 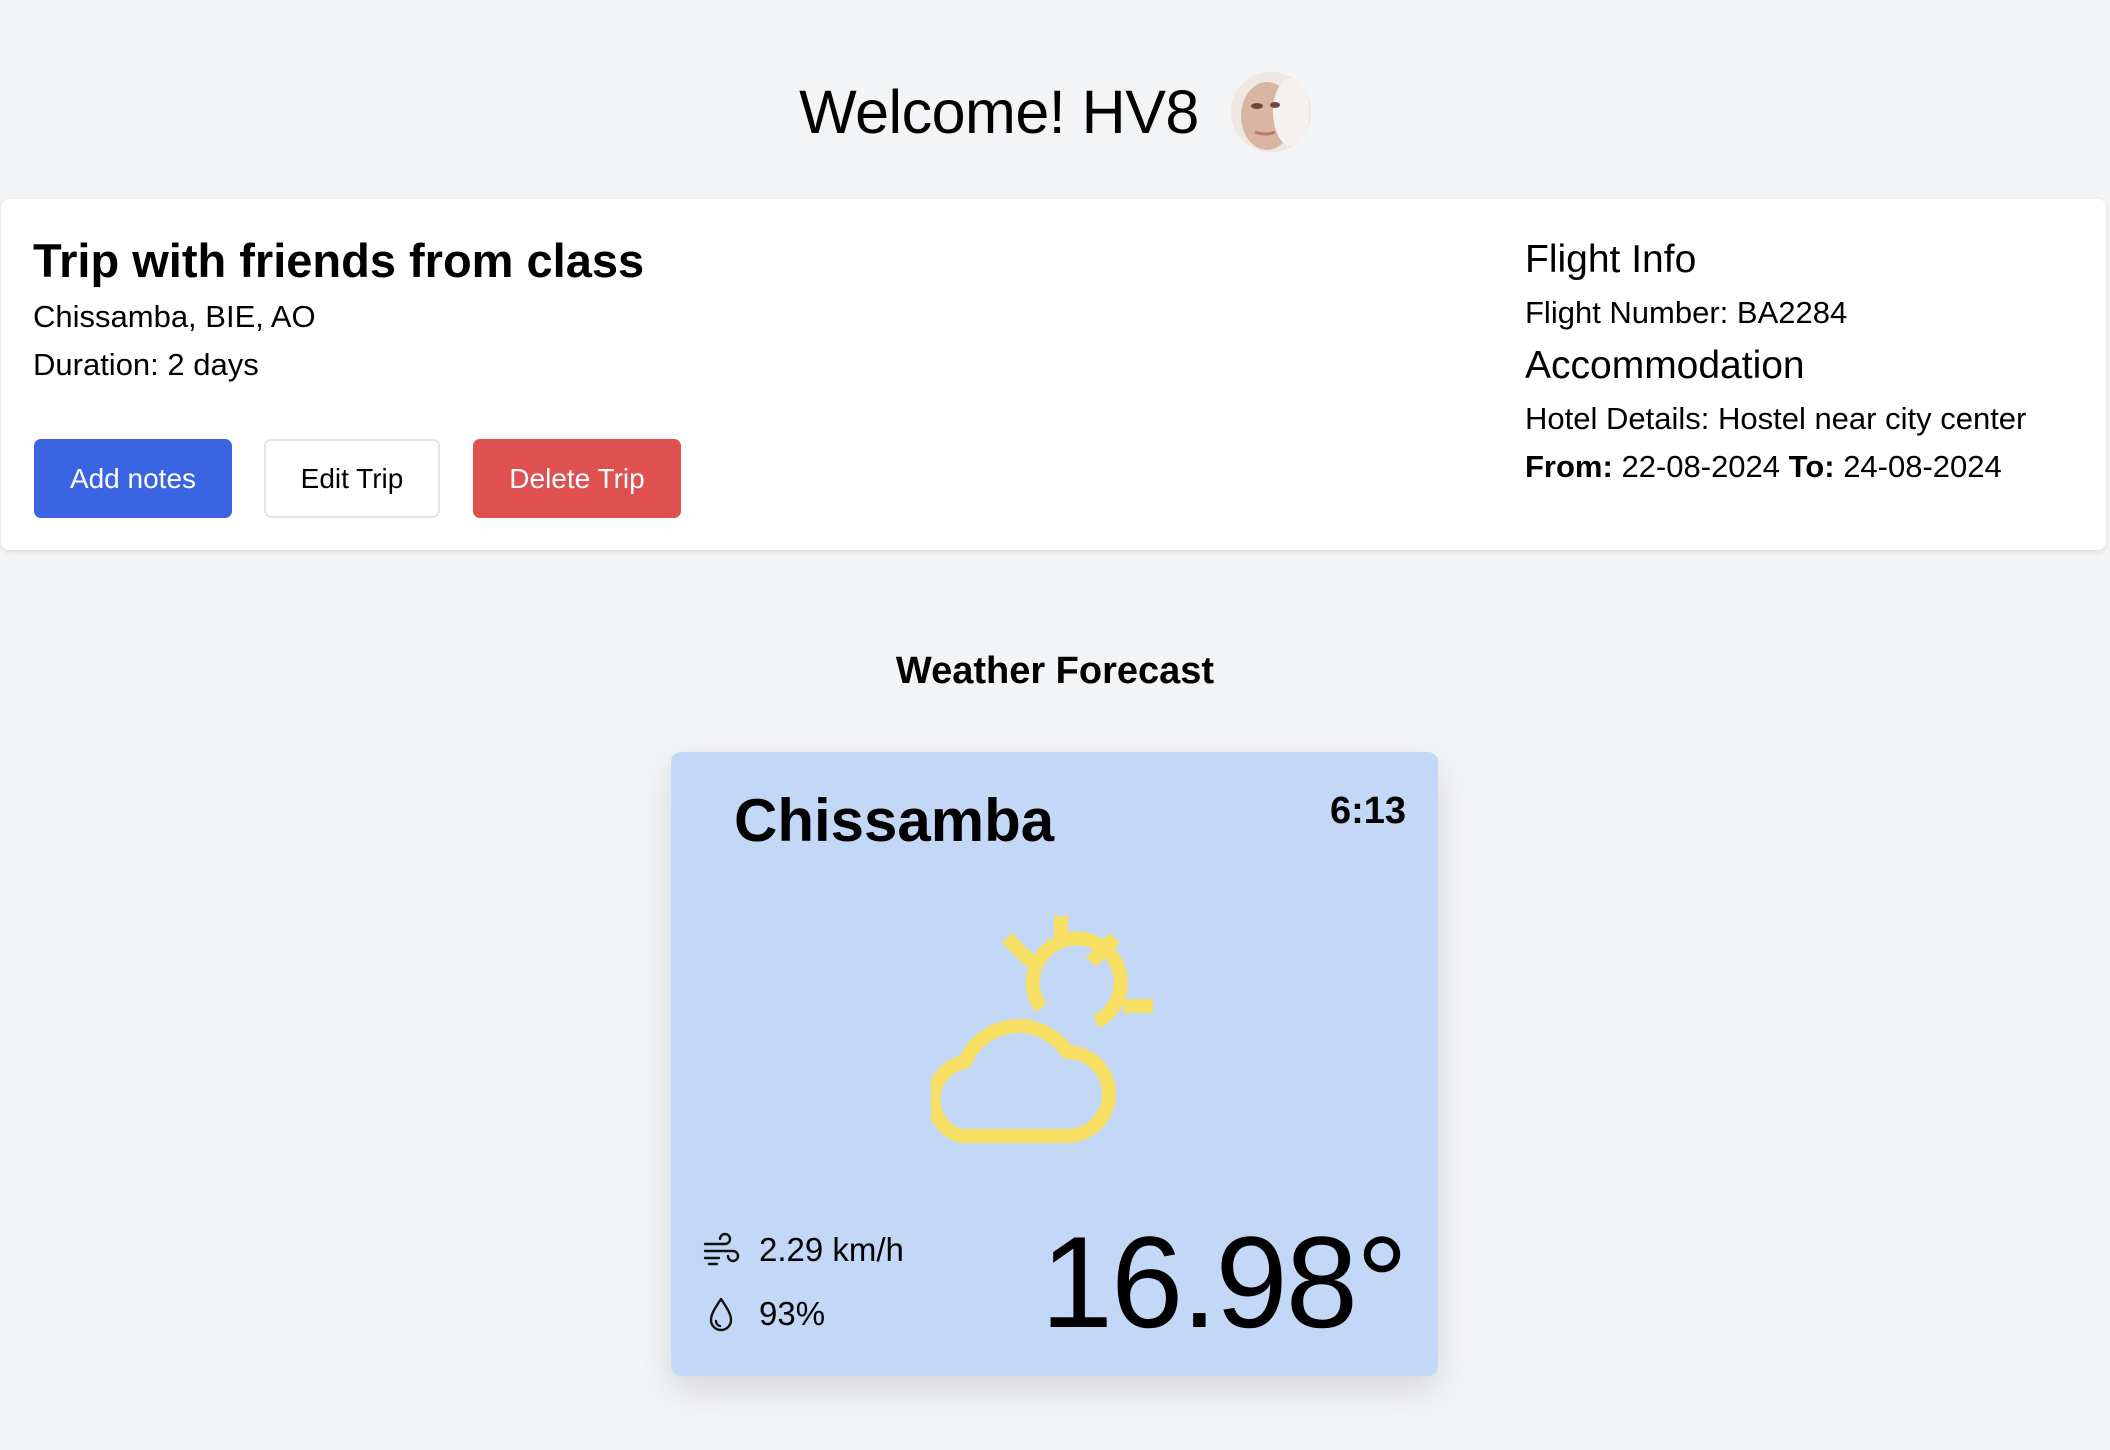 What do you see at coordinates (721, 1314) in the screenshot?
I see `water-drop-icon` at bounding box center [721, 1314].